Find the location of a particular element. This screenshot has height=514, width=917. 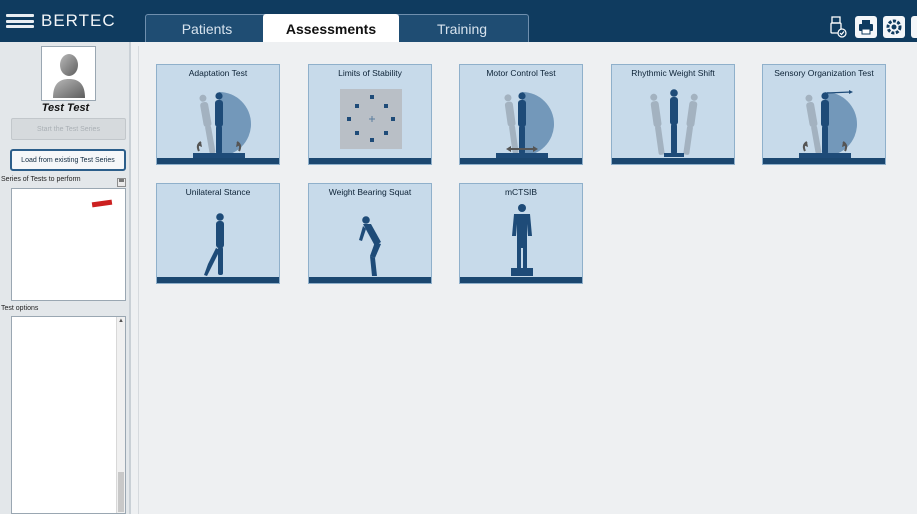

options-scrollbar: ▲ is located at coordinates (120, 415).